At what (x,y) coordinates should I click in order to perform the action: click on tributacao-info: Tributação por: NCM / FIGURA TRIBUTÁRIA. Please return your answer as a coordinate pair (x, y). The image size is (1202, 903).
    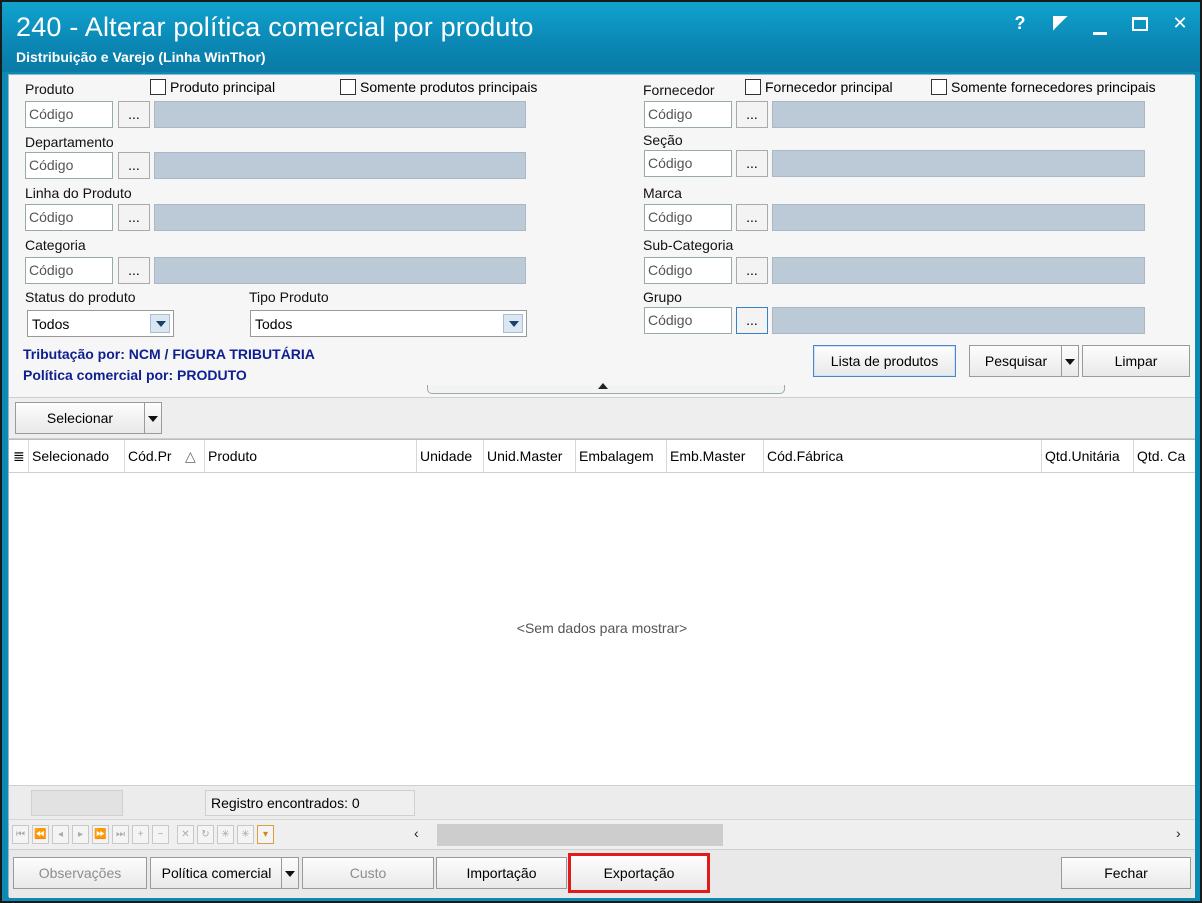
    Looking at the image, I should click on (169, 354).